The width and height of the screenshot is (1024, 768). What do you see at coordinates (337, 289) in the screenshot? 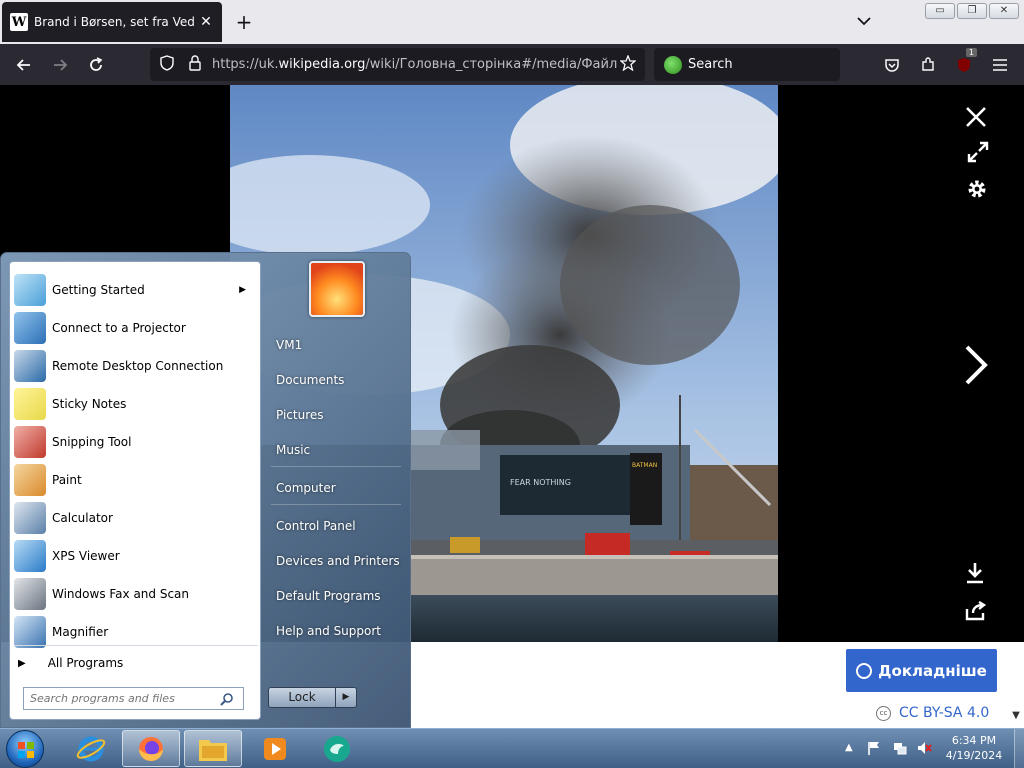
I see `user-picture` at bounding box center [337, 289].